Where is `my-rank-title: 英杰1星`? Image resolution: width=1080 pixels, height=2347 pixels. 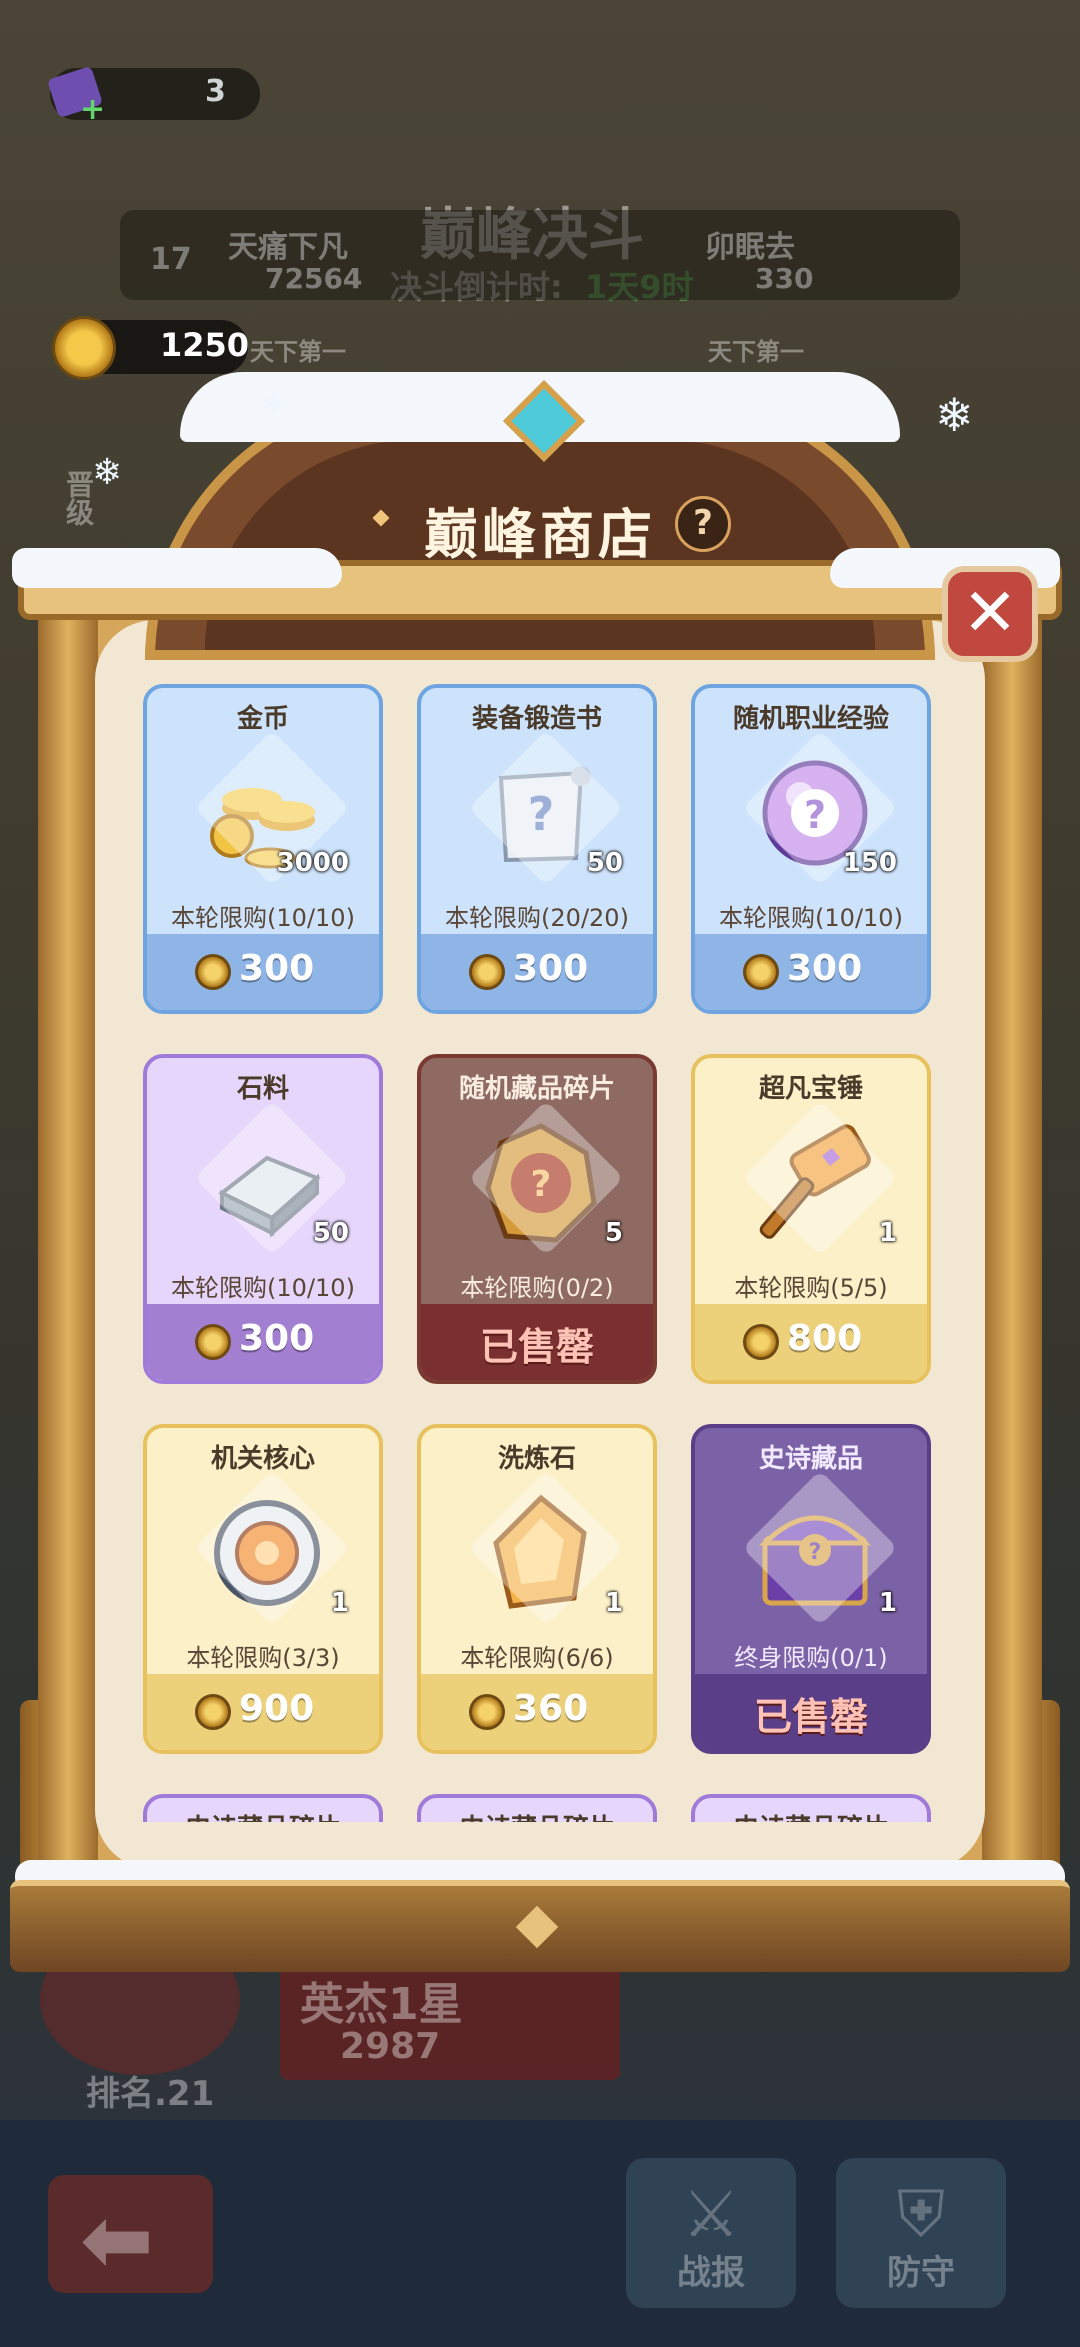
my-rank-title: 英杰1星 is located at coordinates (381, 2004).